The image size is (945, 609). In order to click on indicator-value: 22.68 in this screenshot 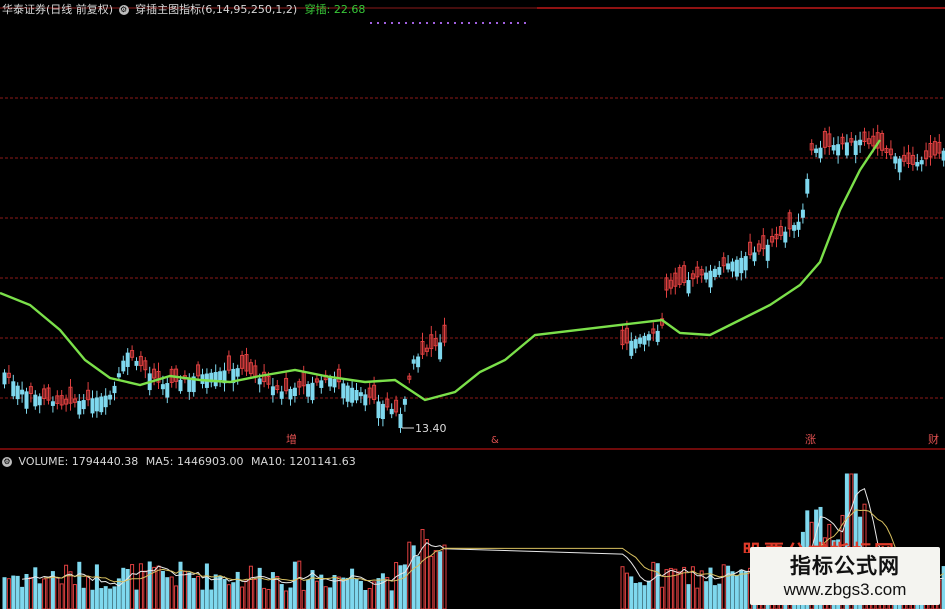, I will do `click(349, 9)`.